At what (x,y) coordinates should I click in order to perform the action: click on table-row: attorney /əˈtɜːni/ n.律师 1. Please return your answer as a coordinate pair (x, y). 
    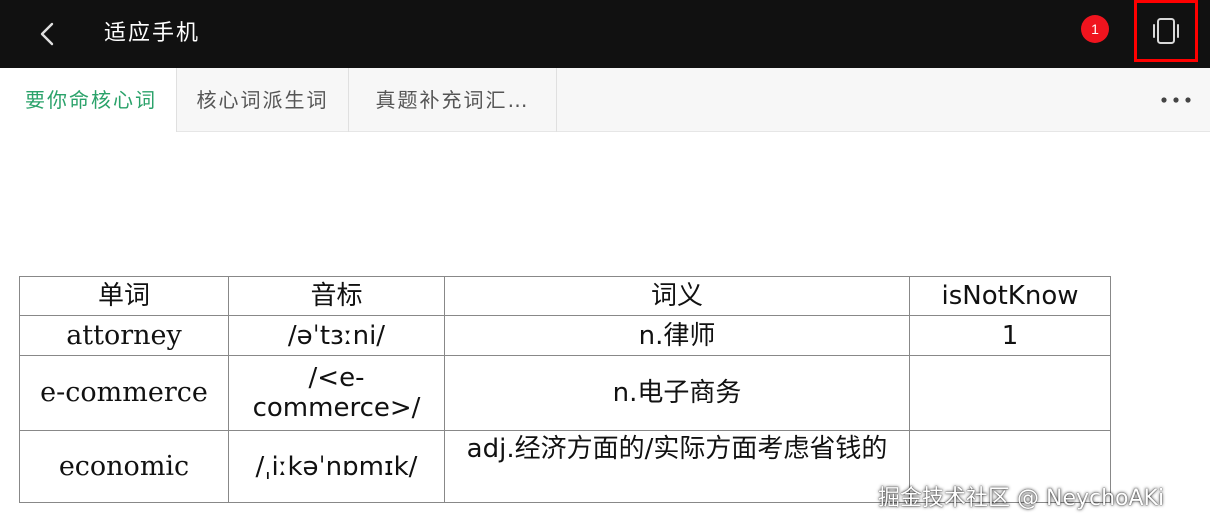
    Looking at the image, I should click on (565, 335).